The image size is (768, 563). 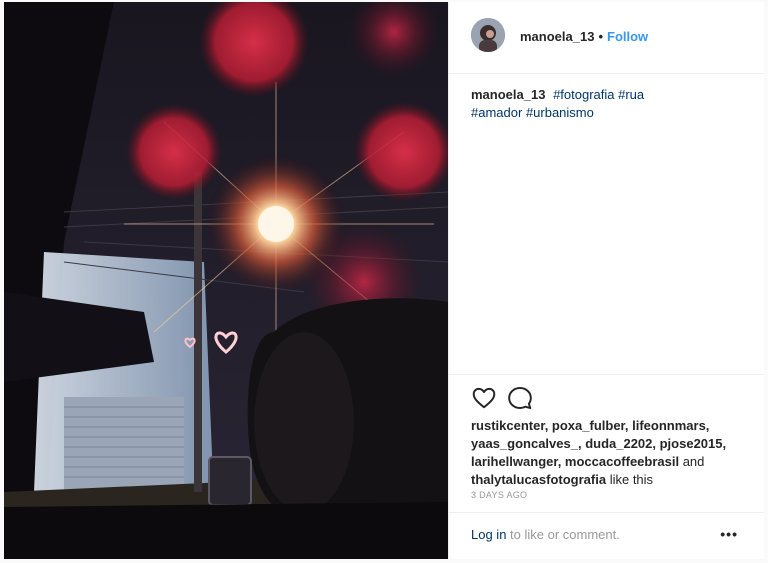 What do you see at coordinates (557, 36) in the screenshot?
I see `username-link: manoela_13` at bounding box center [557, 36].